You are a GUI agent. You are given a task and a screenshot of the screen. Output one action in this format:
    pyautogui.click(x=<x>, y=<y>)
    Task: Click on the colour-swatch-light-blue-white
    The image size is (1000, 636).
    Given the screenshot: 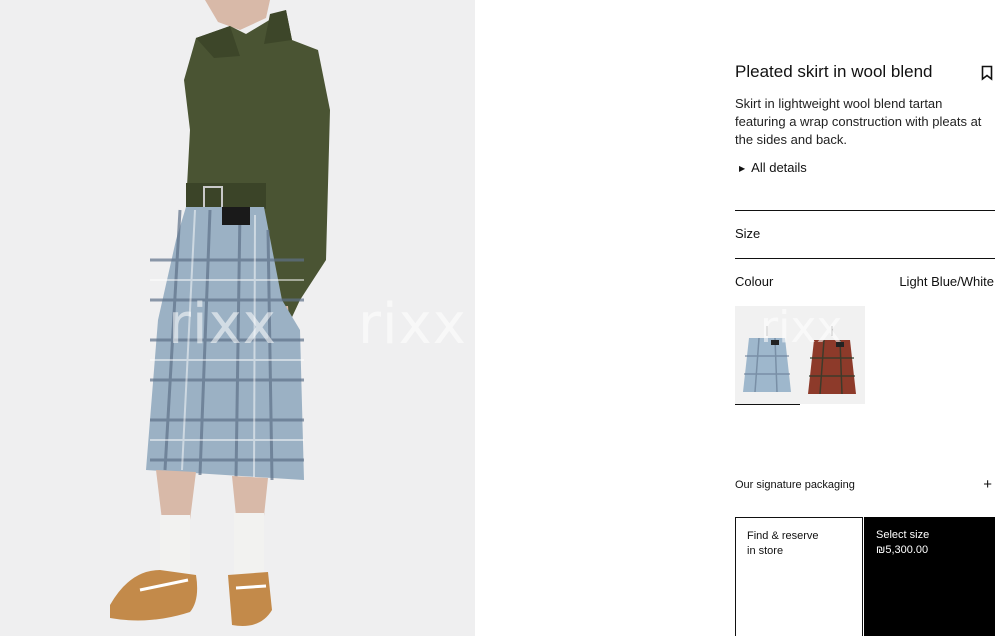 What is the action you would take?
    pyautogui.click(x=767, y=355)
    